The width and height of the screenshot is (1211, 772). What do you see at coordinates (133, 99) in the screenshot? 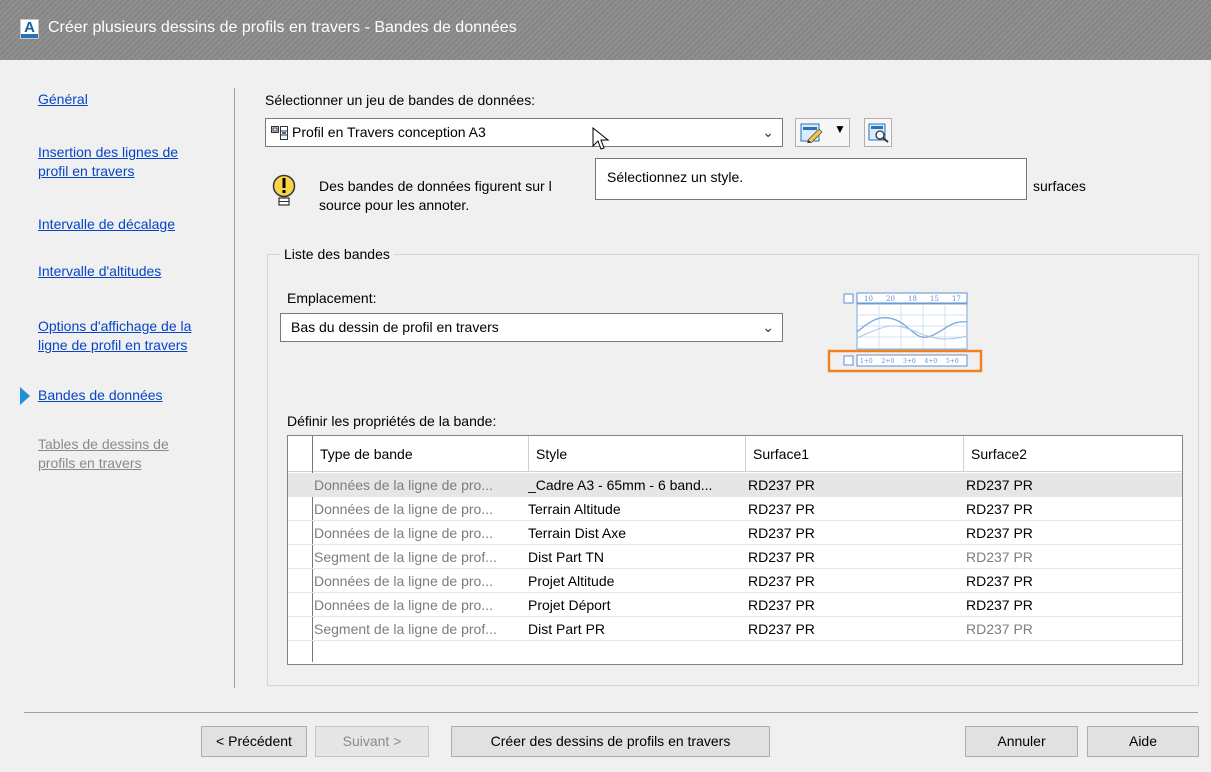
I see `nav-item-0: Général` at bounding box center [133, 99].